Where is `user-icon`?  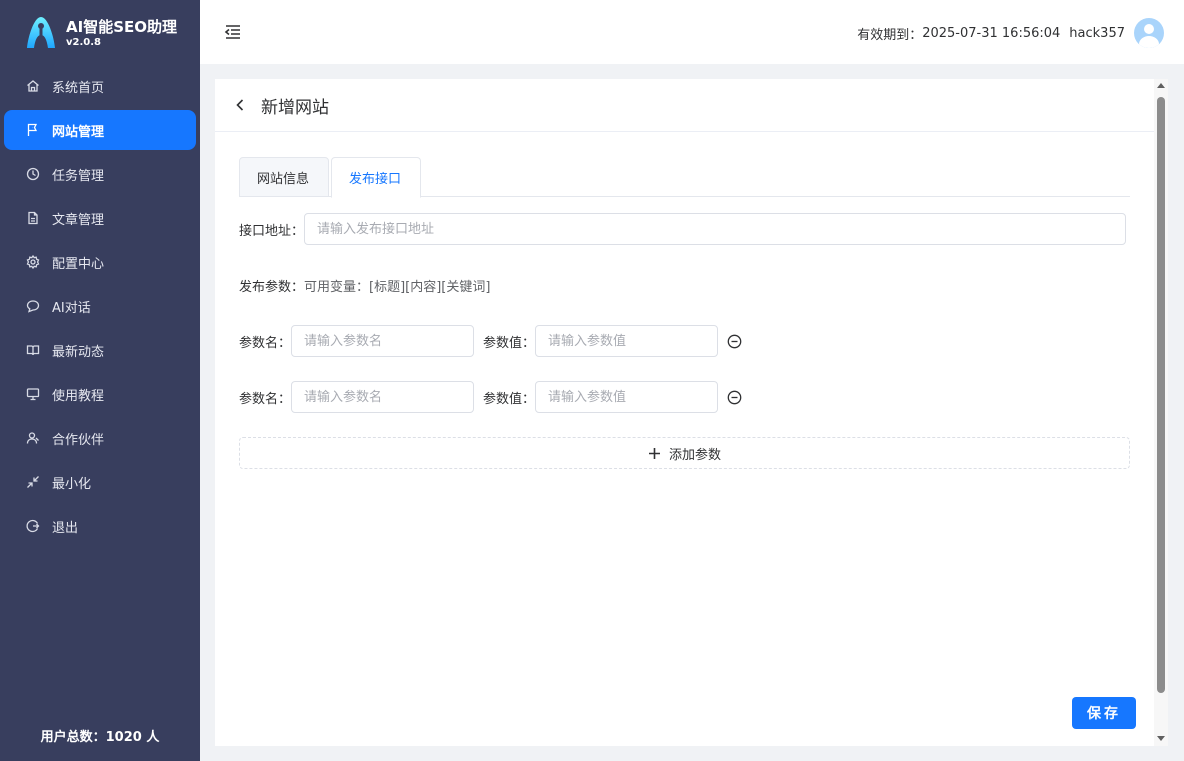 user-icon is located at coordinates (33, 438).